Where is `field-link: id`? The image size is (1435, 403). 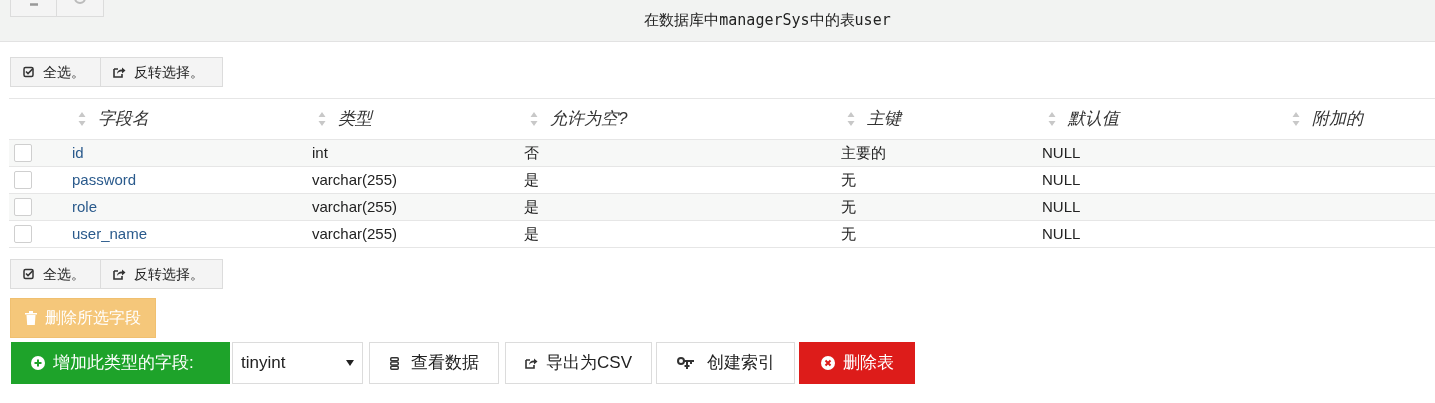
field-link: id is located at coordinates (78, 152).